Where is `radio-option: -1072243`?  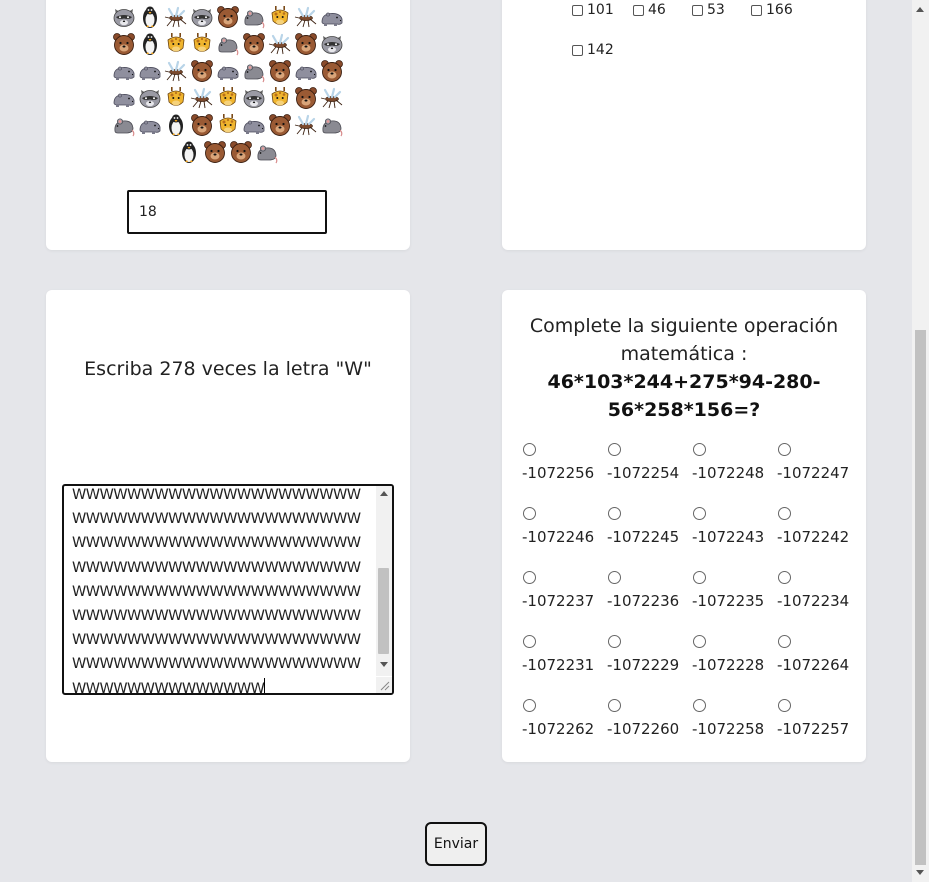 radio-option: -1072243 is located at coordinates (732, 526).